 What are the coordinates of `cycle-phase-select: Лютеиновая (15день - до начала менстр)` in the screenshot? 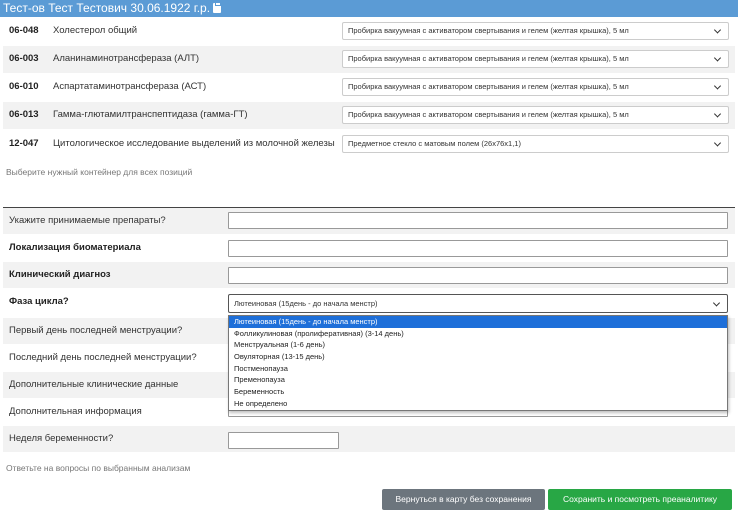 It's located at (478, 303).